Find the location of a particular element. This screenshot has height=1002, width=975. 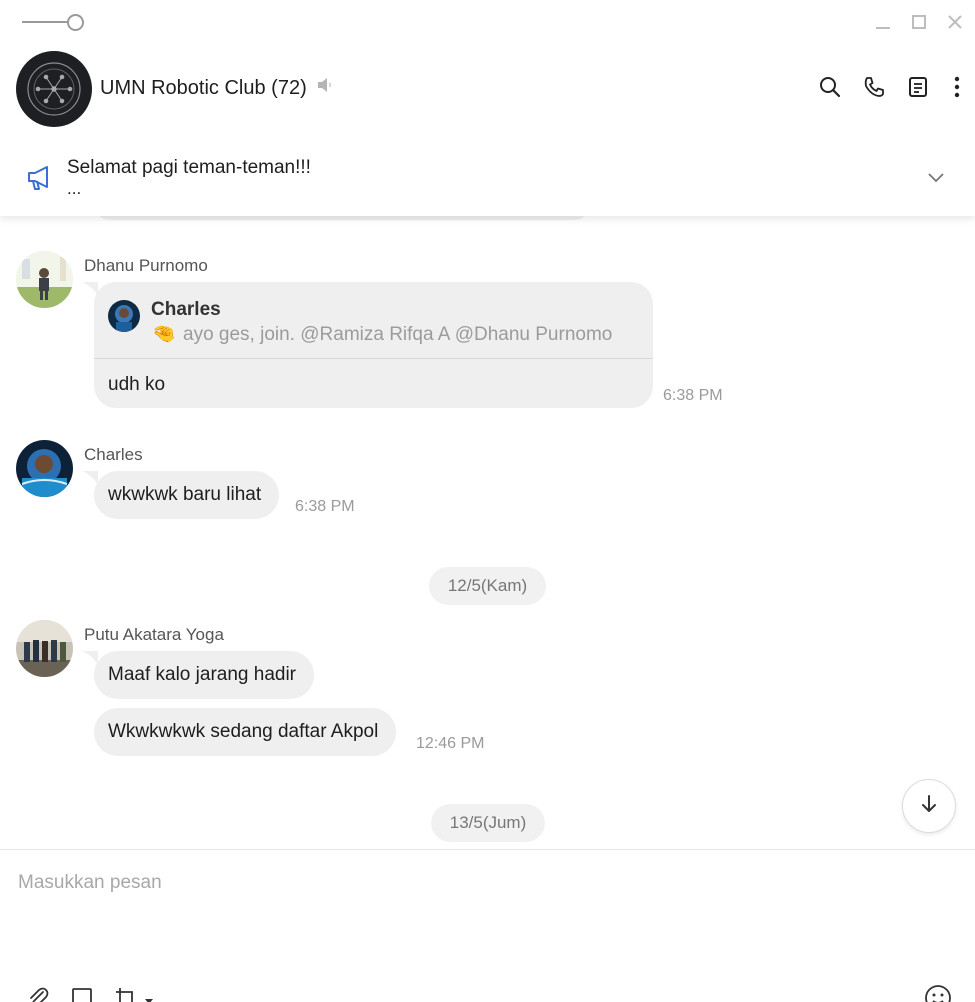

message-bubble: wkwkwk baru lihat is located at coordinates (187, 495).